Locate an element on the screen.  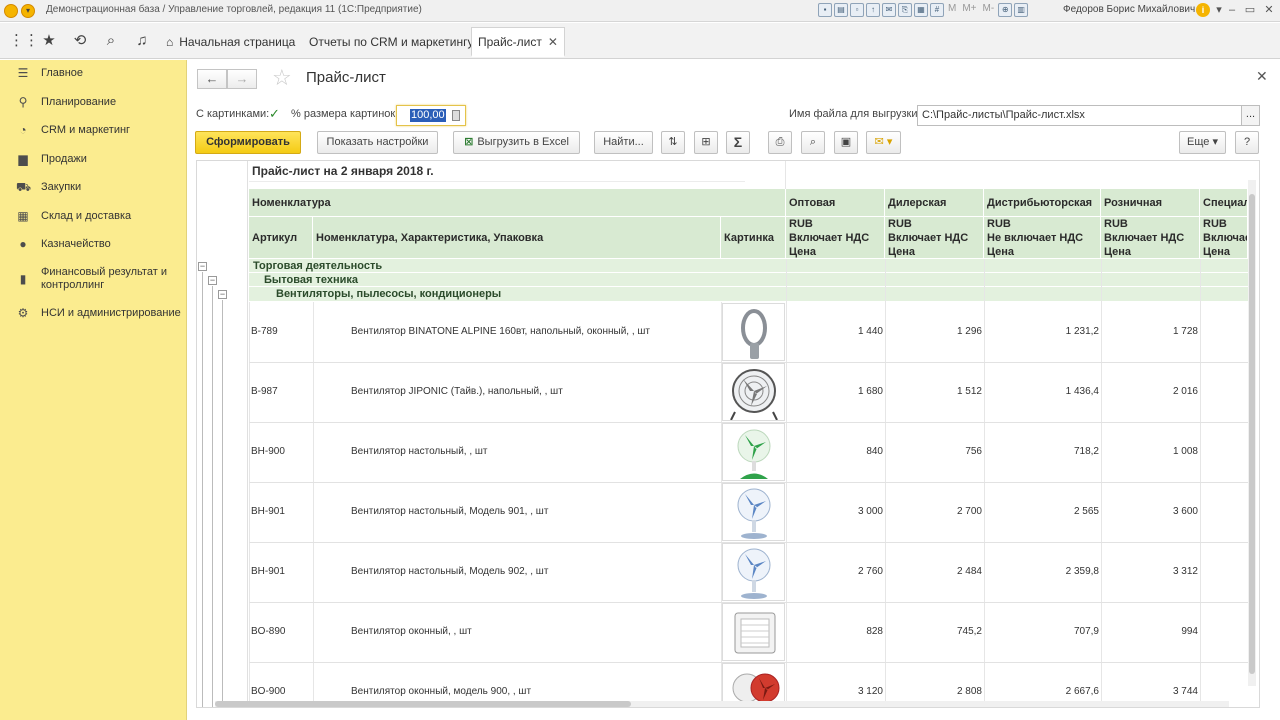
back-button: ← is located at coordinates (212, 79).